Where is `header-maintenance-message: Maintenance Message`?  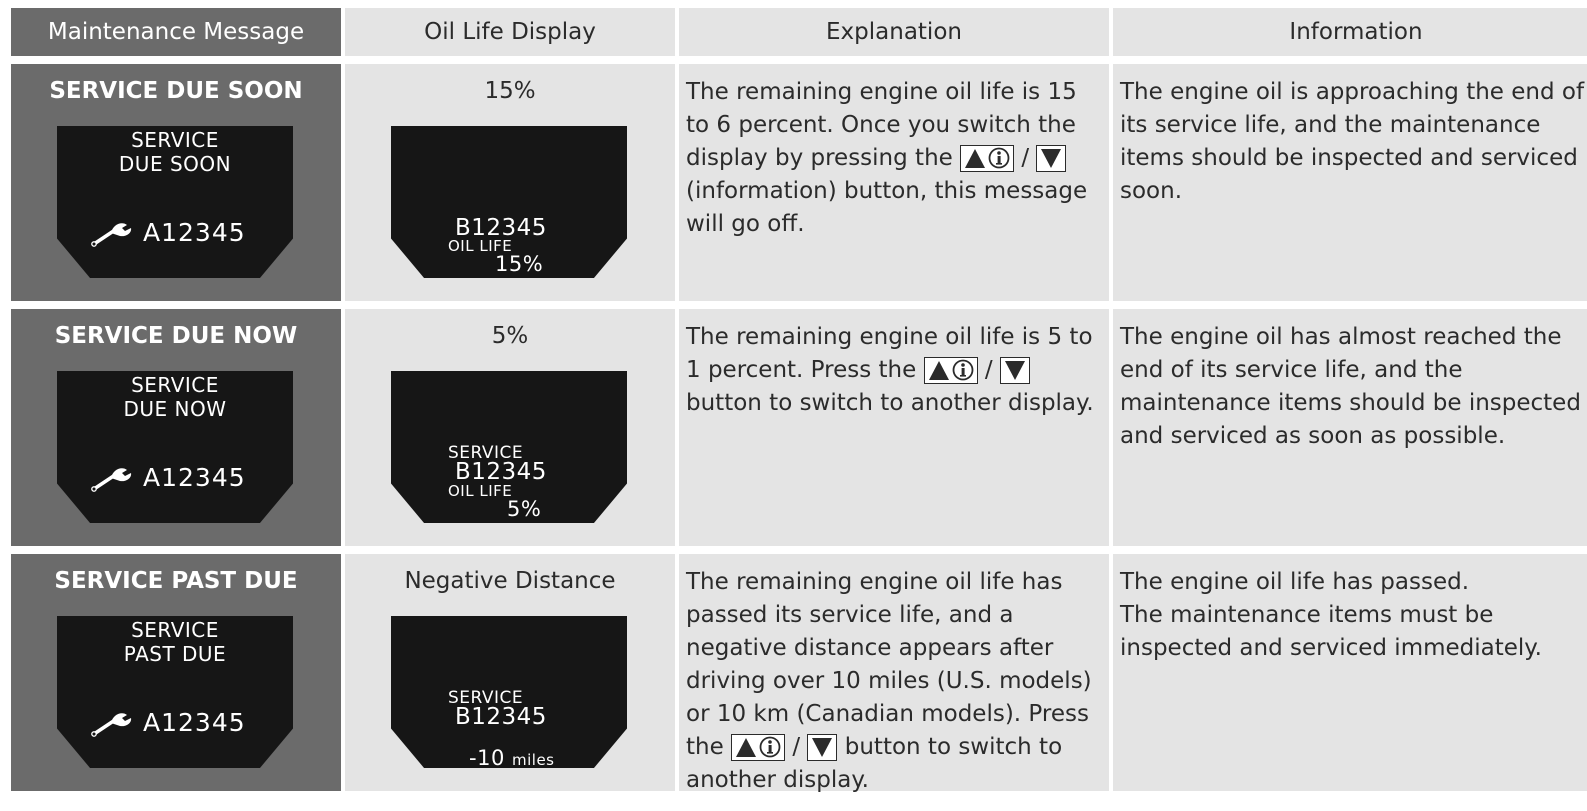
header-maintenance-message: Maintenance Message is located at coordinates (176, 32).